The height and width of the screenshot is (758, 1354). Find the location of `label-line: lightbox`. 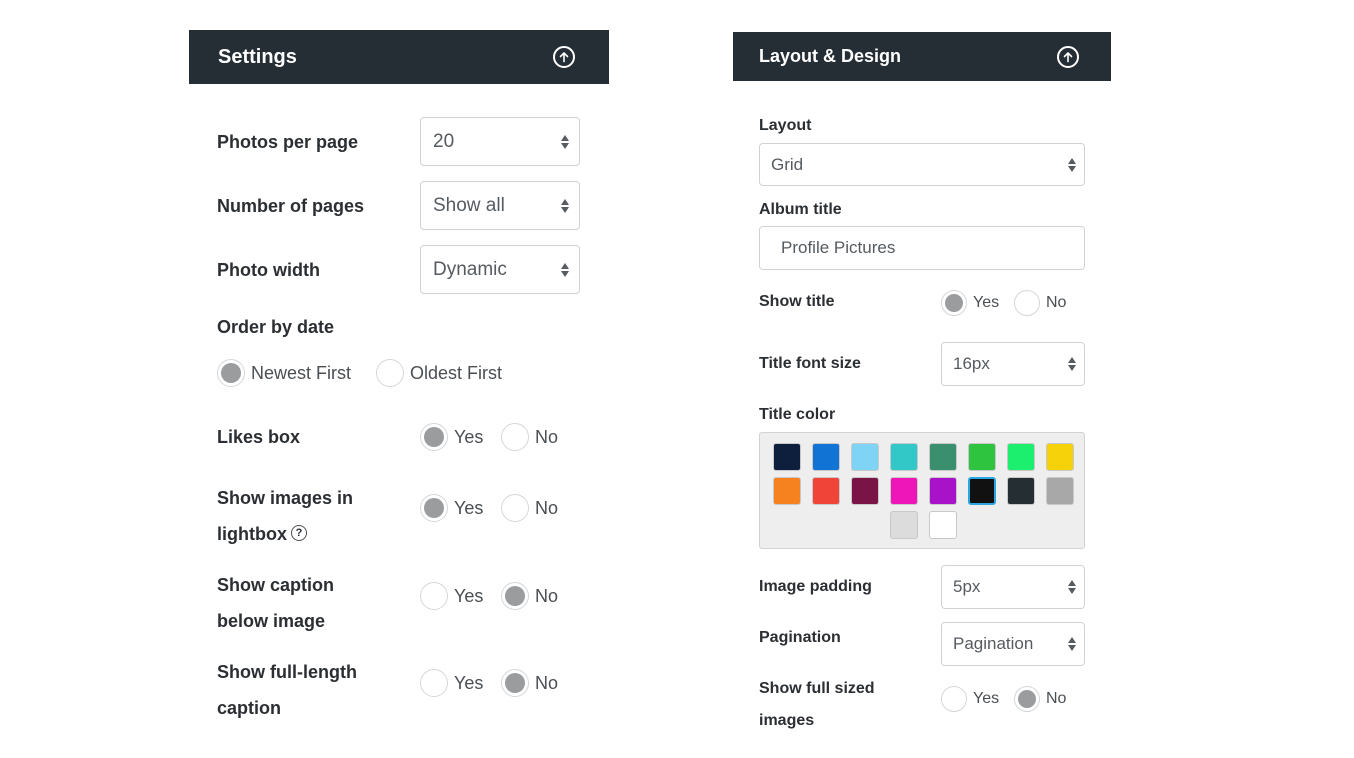

label-line: lightbox is located at coordinates (252, 534).